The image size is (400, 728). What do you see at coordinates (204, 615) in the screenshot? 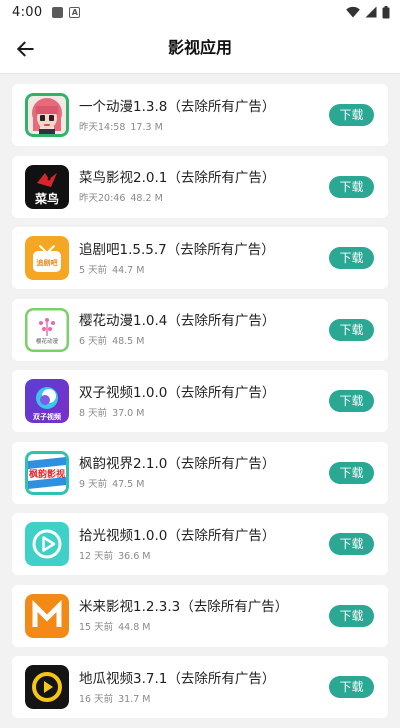
I see `app-info: 米来影视1.2.3.3（去除所有广告） 15 天前 44.8 M` at bounding box center [204, 615].